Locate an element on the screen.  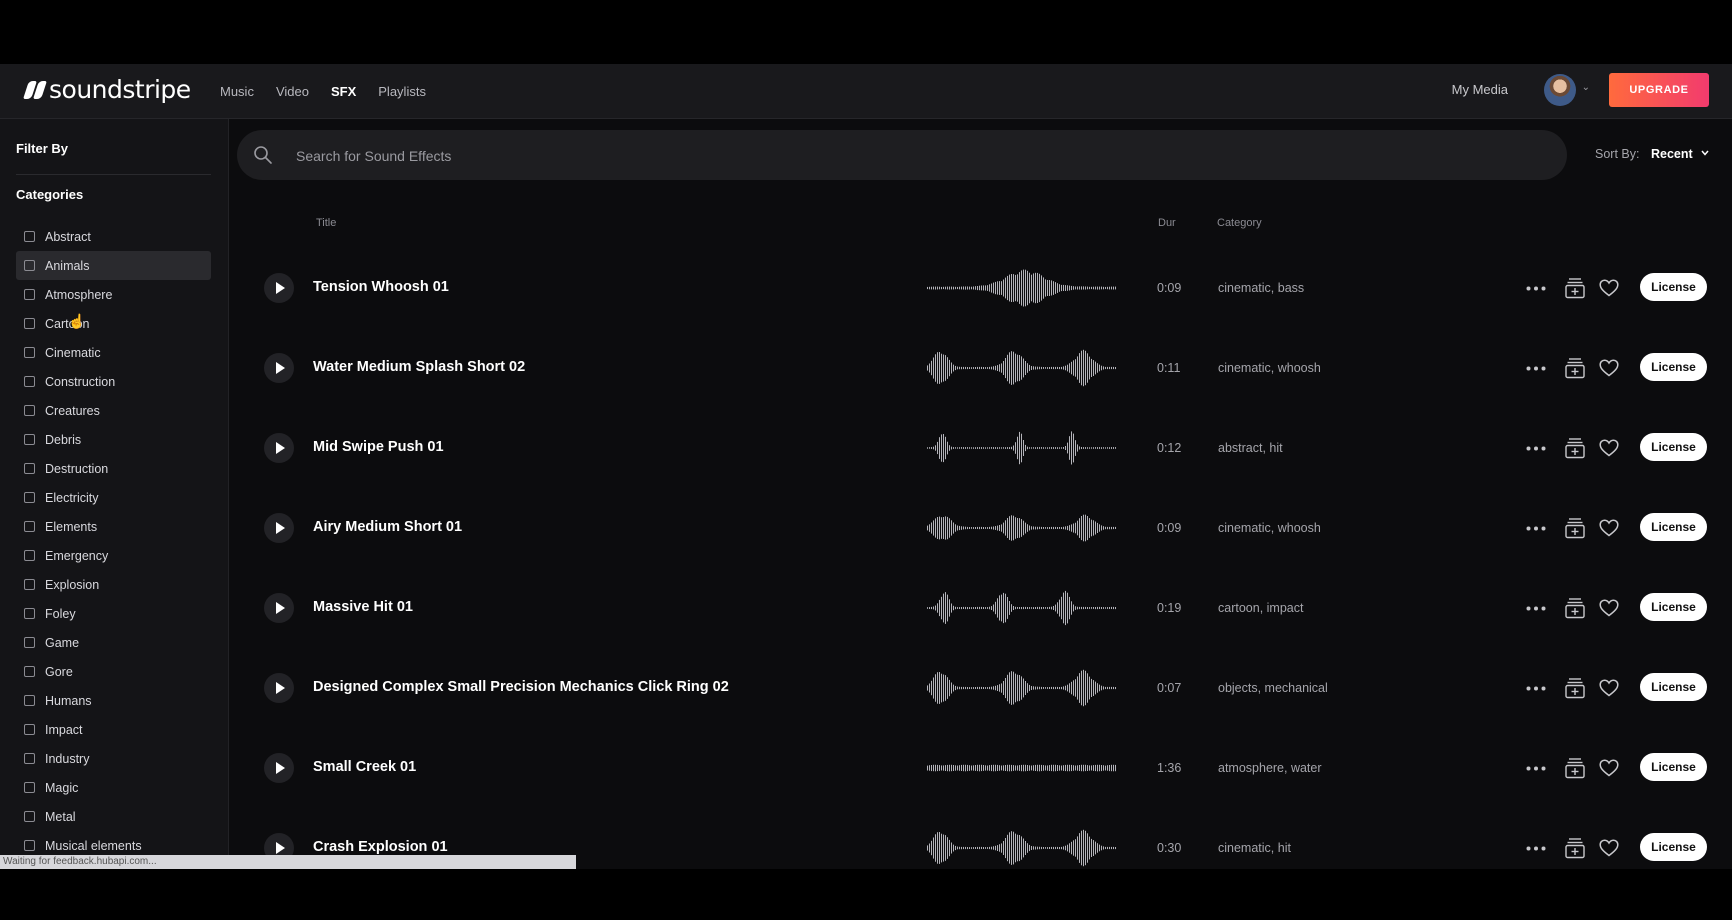
category-filter-item: Atmosphere is located at coordinates (113, 294).